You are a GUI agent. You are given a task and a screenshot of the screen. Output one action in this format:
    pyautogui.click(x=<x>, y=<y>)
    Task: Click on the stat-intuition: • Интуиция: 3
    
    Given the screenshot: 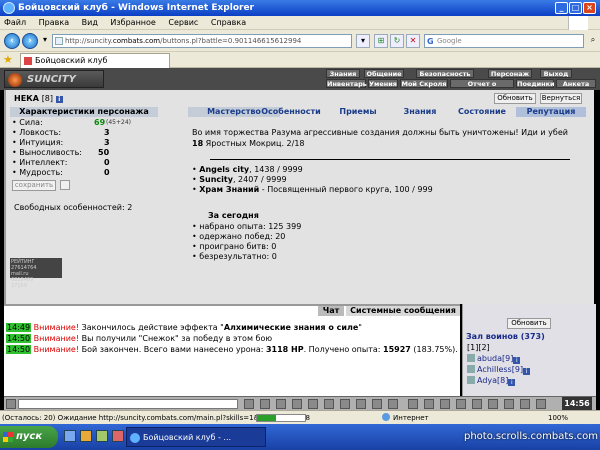 What is the action you would take?
    pyautogui.click(x=61, y=142)
    